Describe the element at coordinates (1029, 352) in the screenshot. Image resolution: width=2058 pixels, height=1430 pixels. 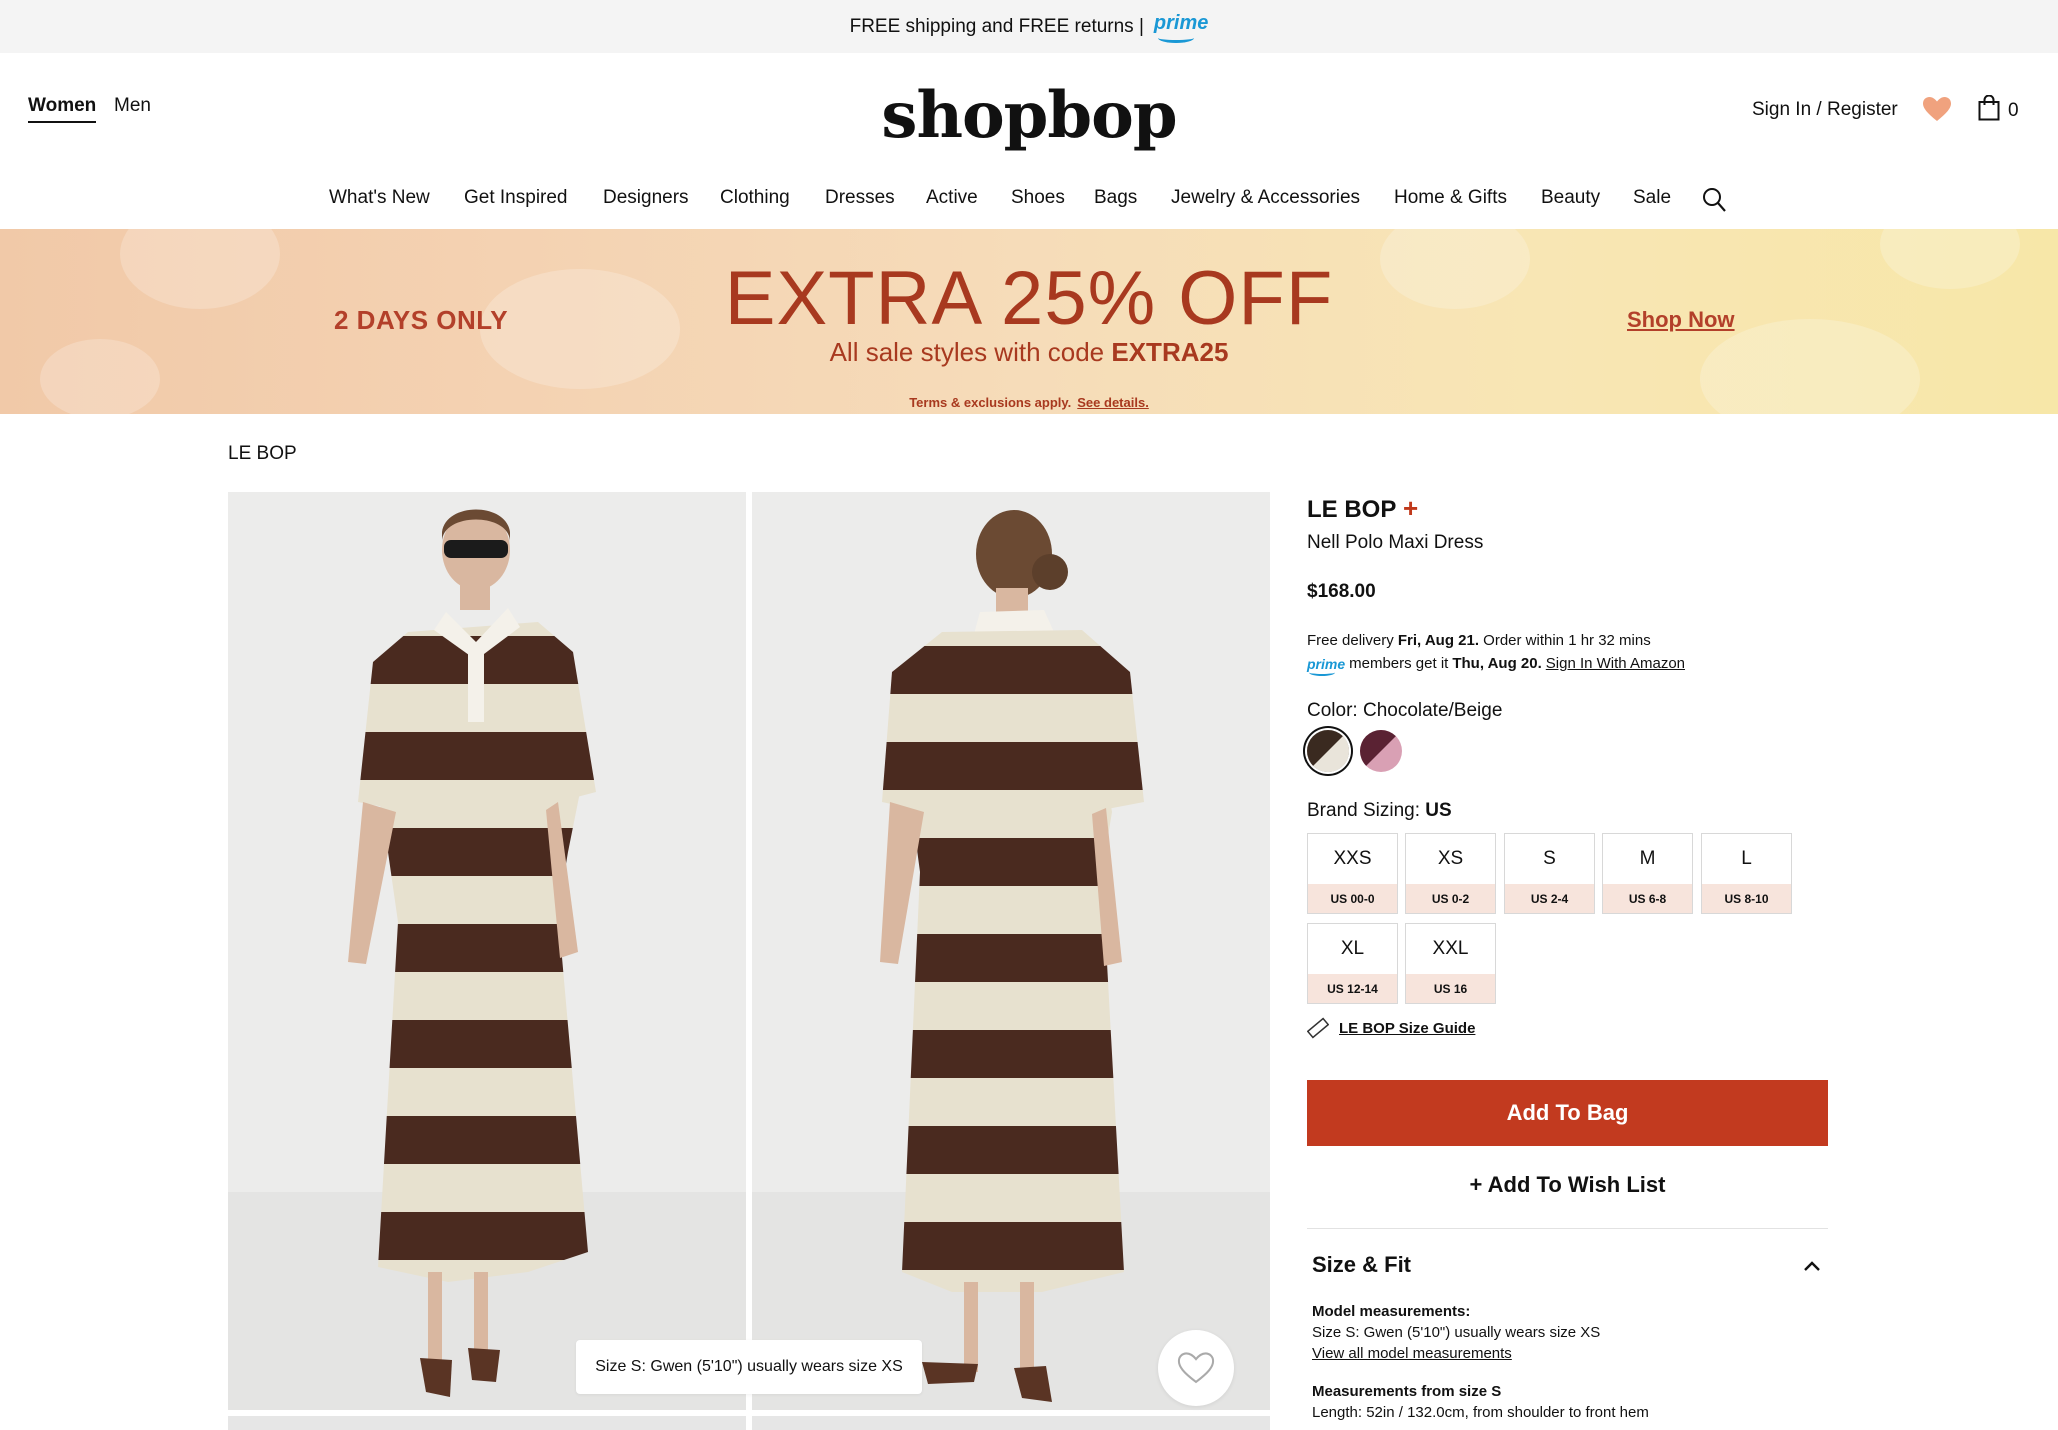
I see `promo-subline: All sale styles with code EXTRA25` at that location.